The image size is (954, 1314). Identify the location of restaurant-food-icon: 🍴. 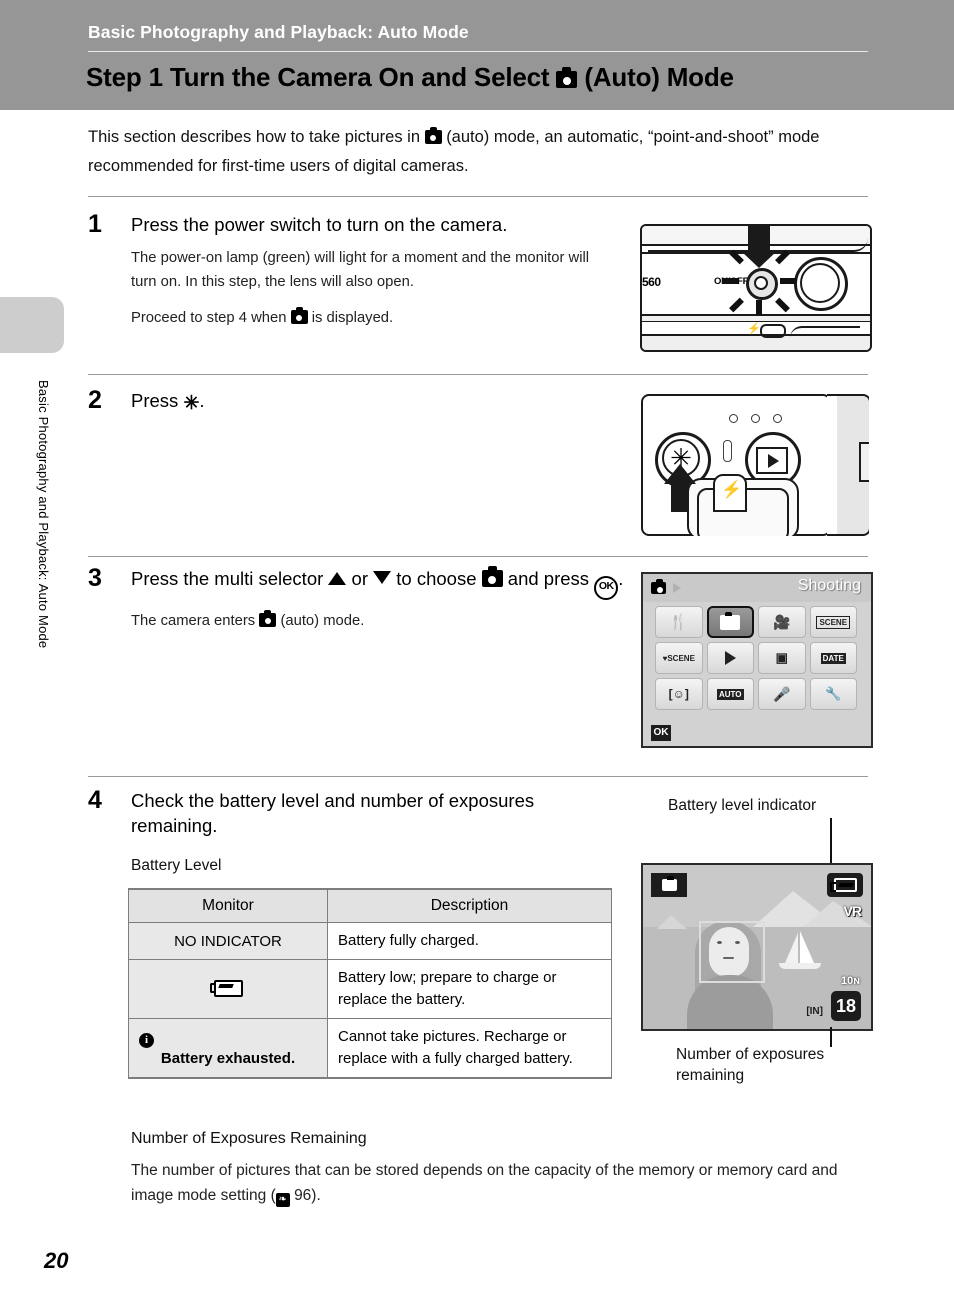
(679, 622).